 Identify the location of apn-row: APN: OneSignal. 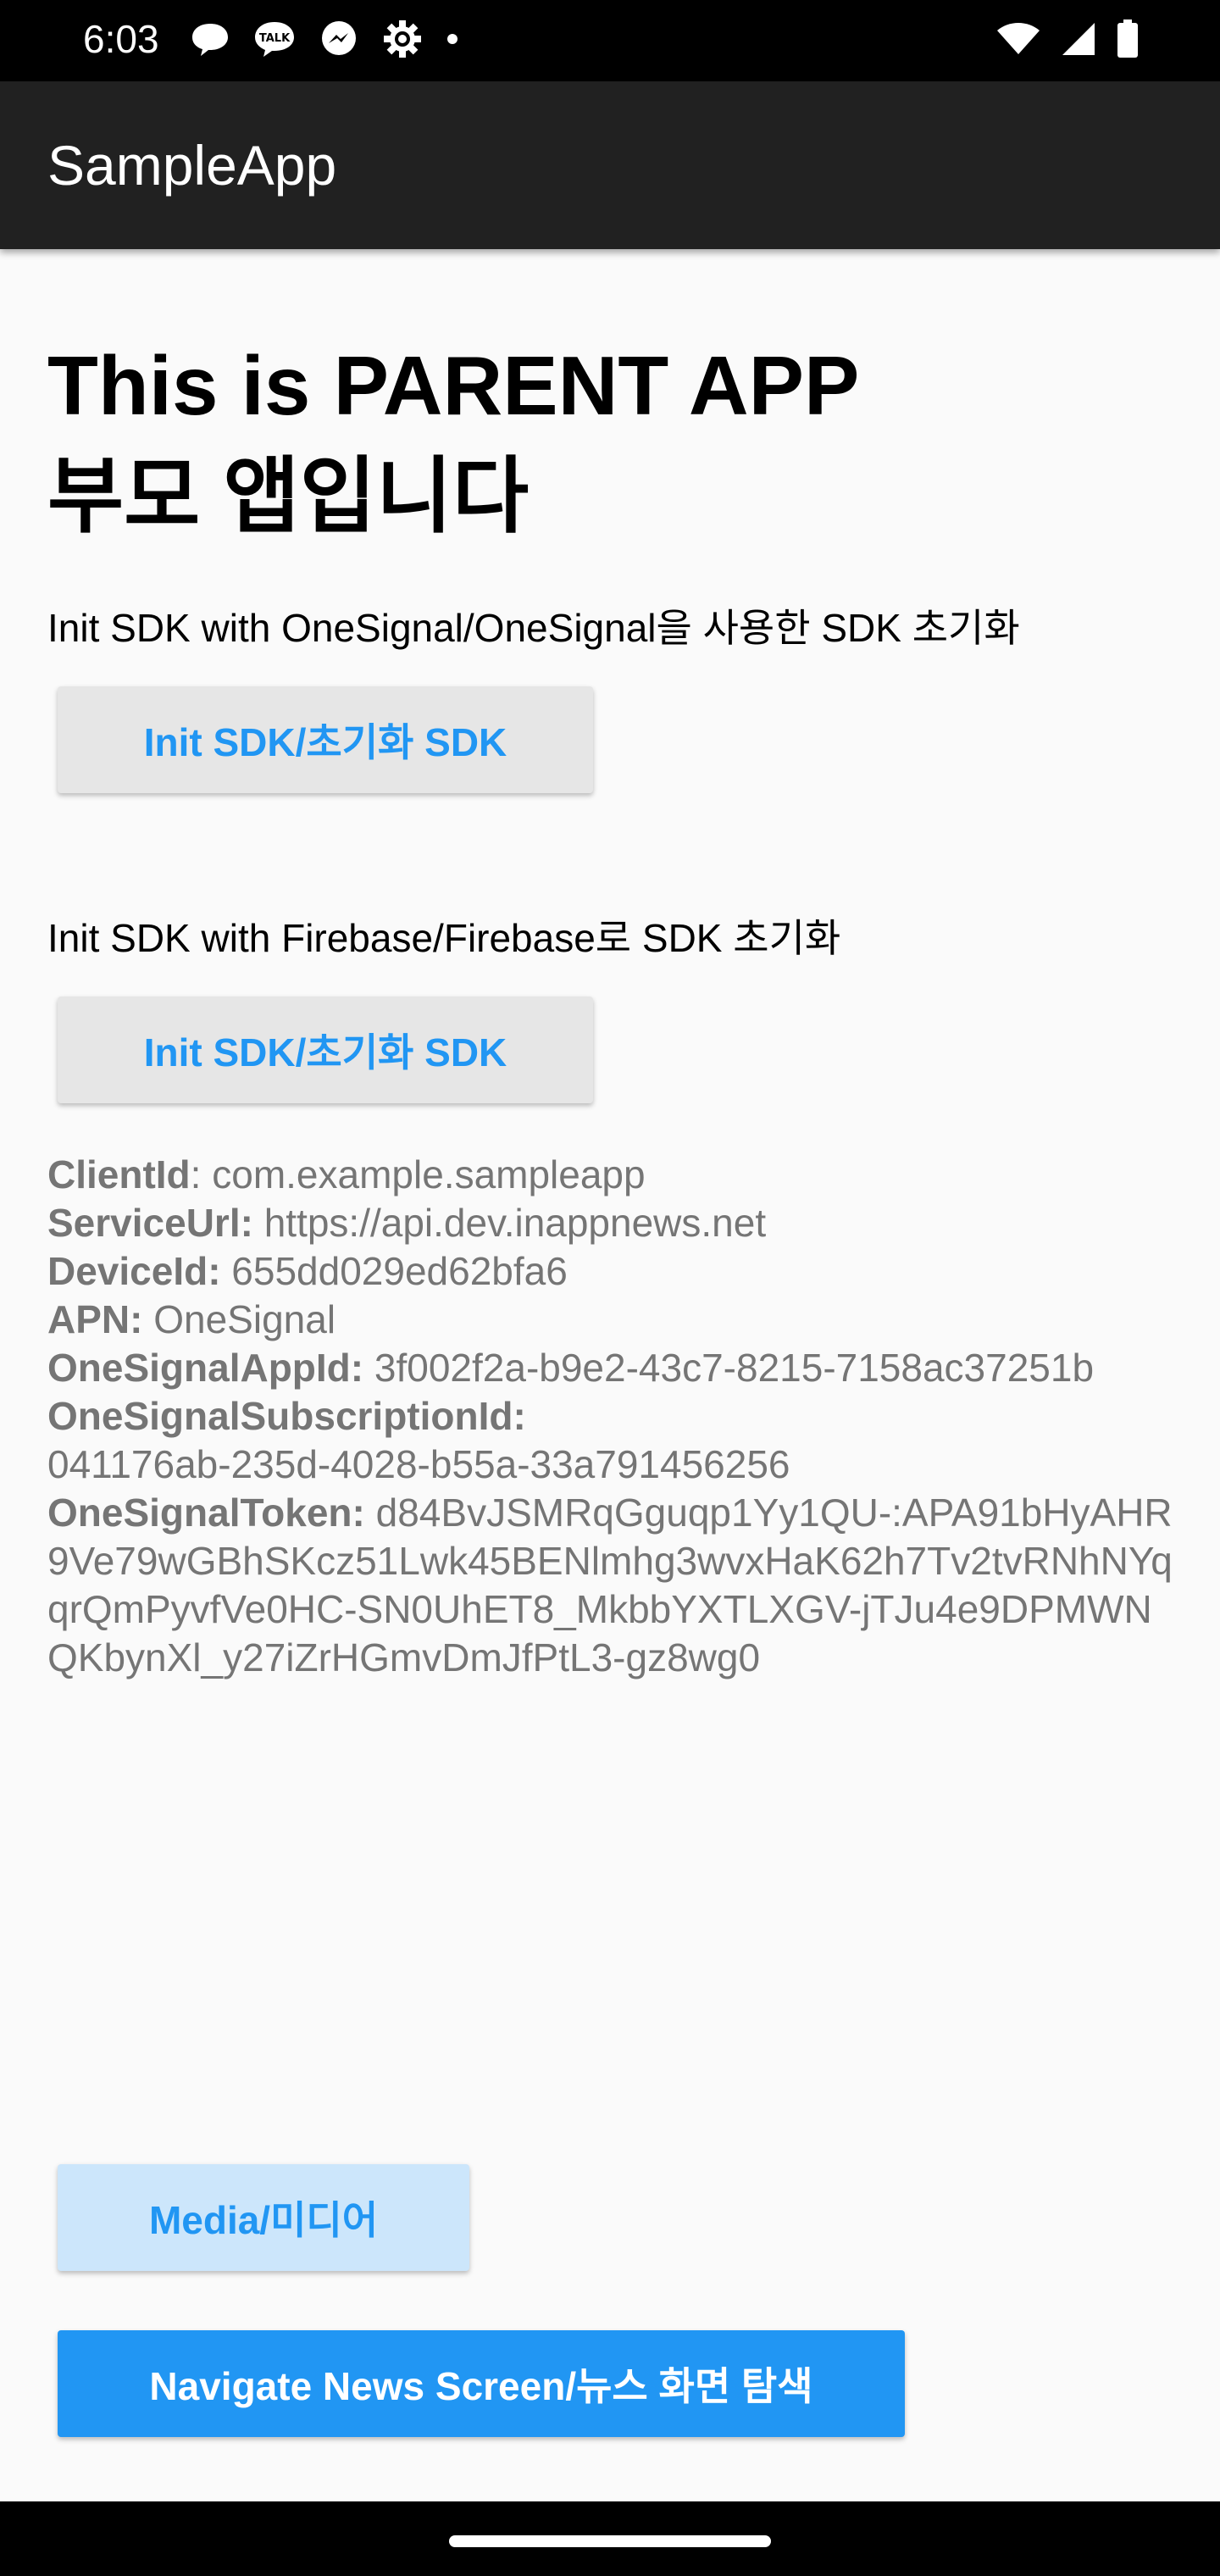
(610, 1320).